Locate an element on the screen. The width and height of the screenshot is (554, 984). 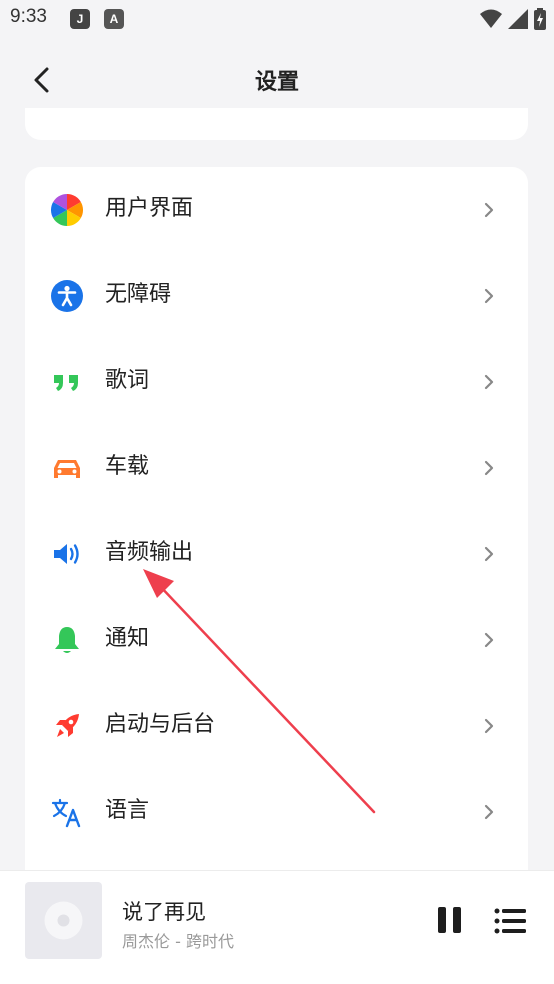
quote-icon is located at coordinates (66, 383).